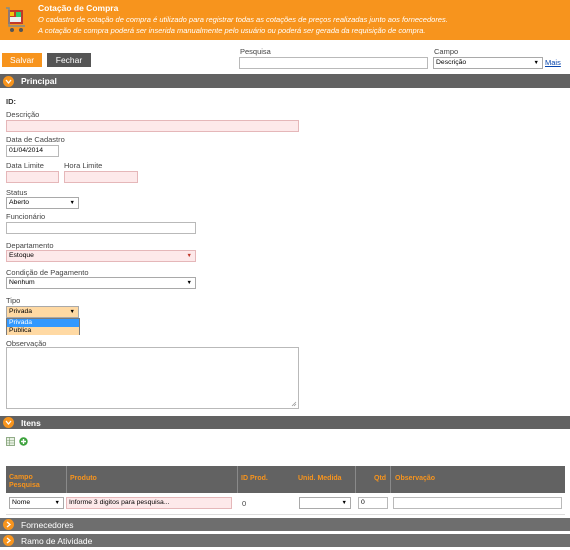 Image resolution: width=570 pixels, height=550 pixels. I want to click on resize-grip-icon, so click(294, 404).